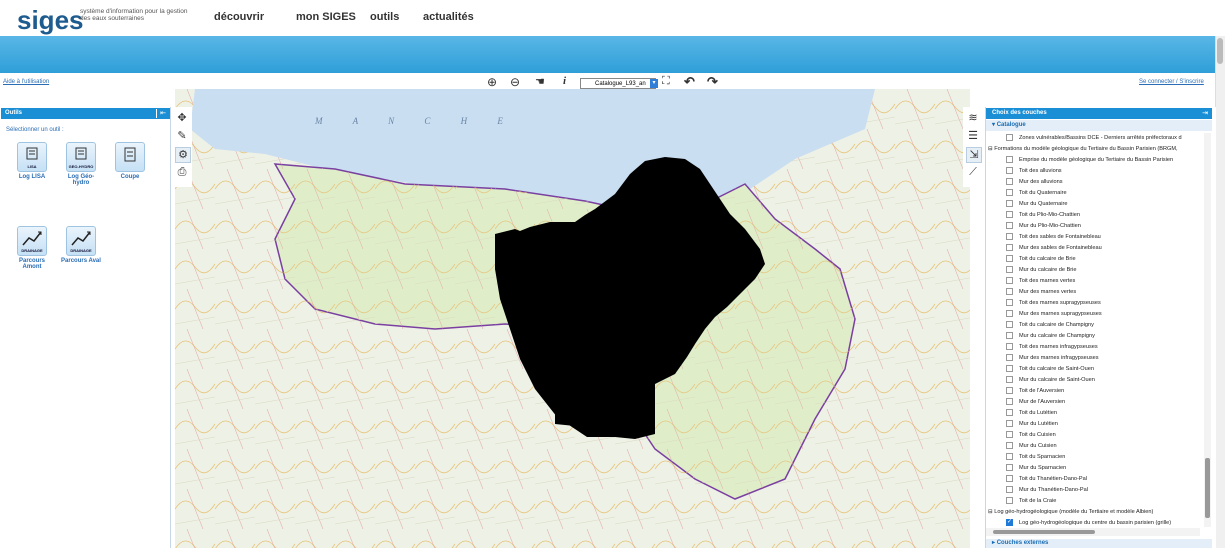  I want to click on layer-item: Toit des alluvions, so click(1034, 171).